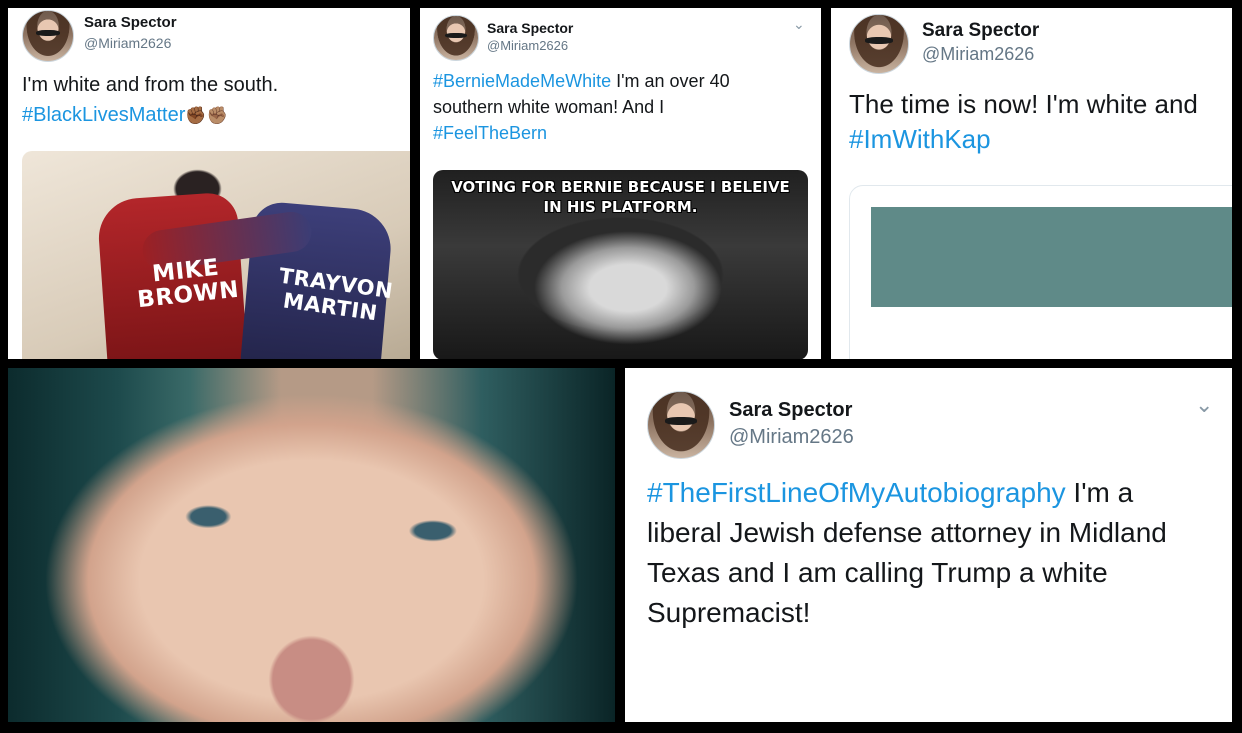 The width and height of the screenshot is (1242, 733). I want to click on tweet-line-2: #BlackLivesMatter✊🏾✊🏽, so click(212, 115).